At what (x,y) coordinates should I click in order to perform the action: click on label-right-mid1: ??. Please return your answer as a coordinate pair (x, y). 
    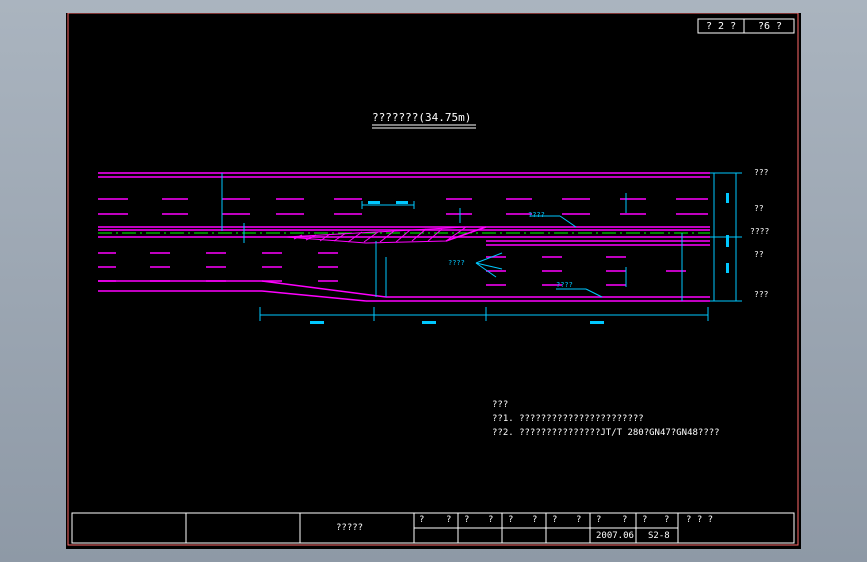
    Looking at the image, I should click on (759, 208).